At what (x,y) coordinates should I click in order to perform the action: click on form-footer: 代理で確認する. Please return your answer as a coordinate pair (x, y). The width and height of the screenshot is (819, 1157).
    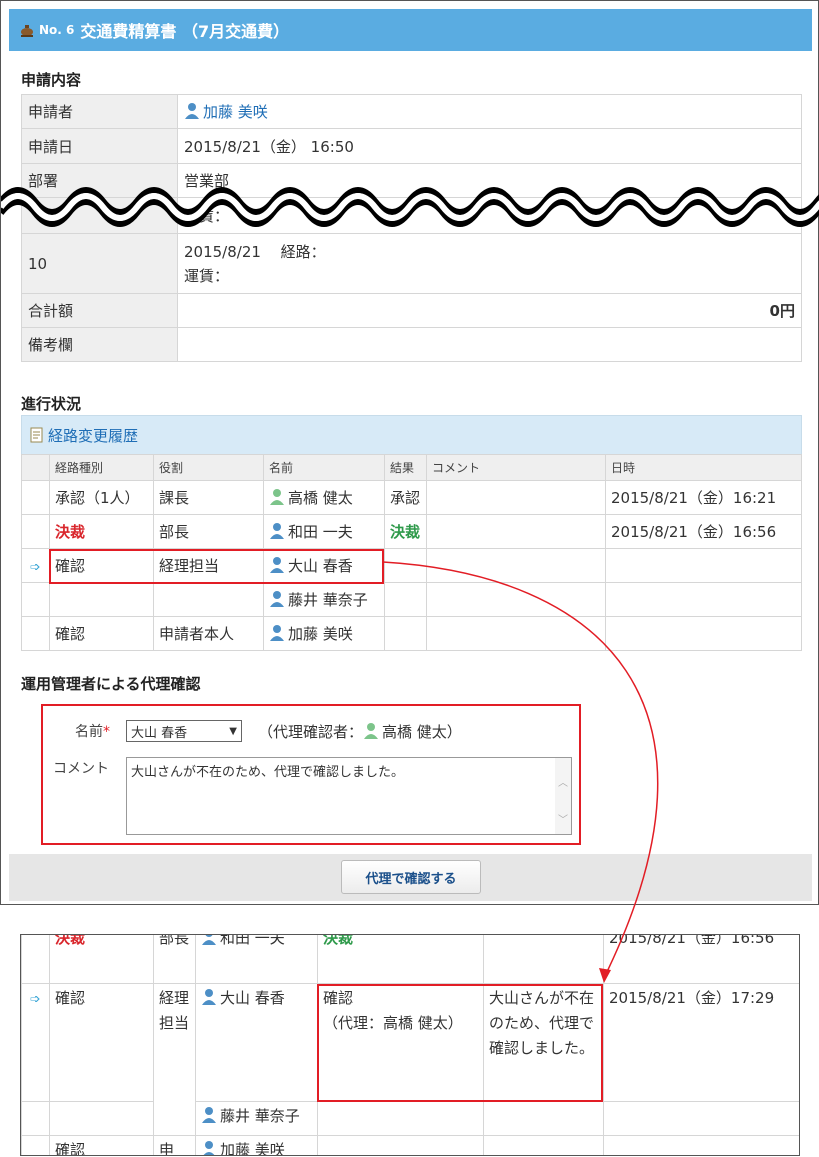
    Looking at the image, I should click on (410, 877).